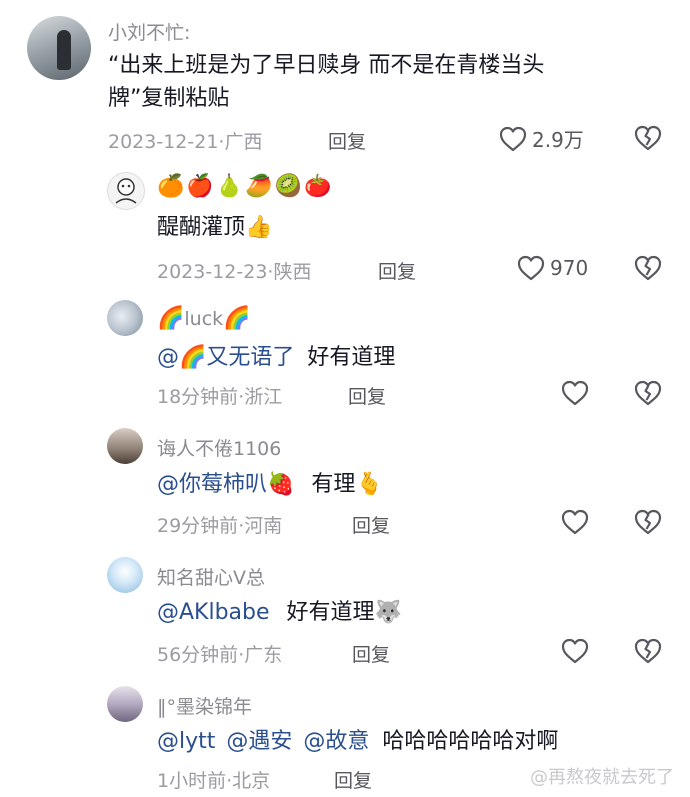 The width and height of the screenshot is (690, 797). What do you see at coordinates (149, 31) in the screenshot?
I see `username: 小刘不忙:` at bounding box center [149, 31].